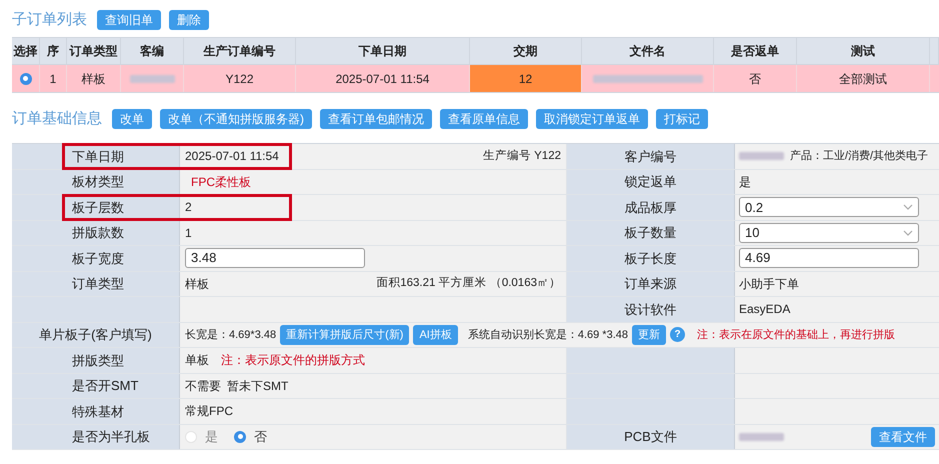 The width and height of the screenshot is (939, 464). Describe the element at coordinates (677, 334) in the screenshot. I see `help-icon: ?` at that location.